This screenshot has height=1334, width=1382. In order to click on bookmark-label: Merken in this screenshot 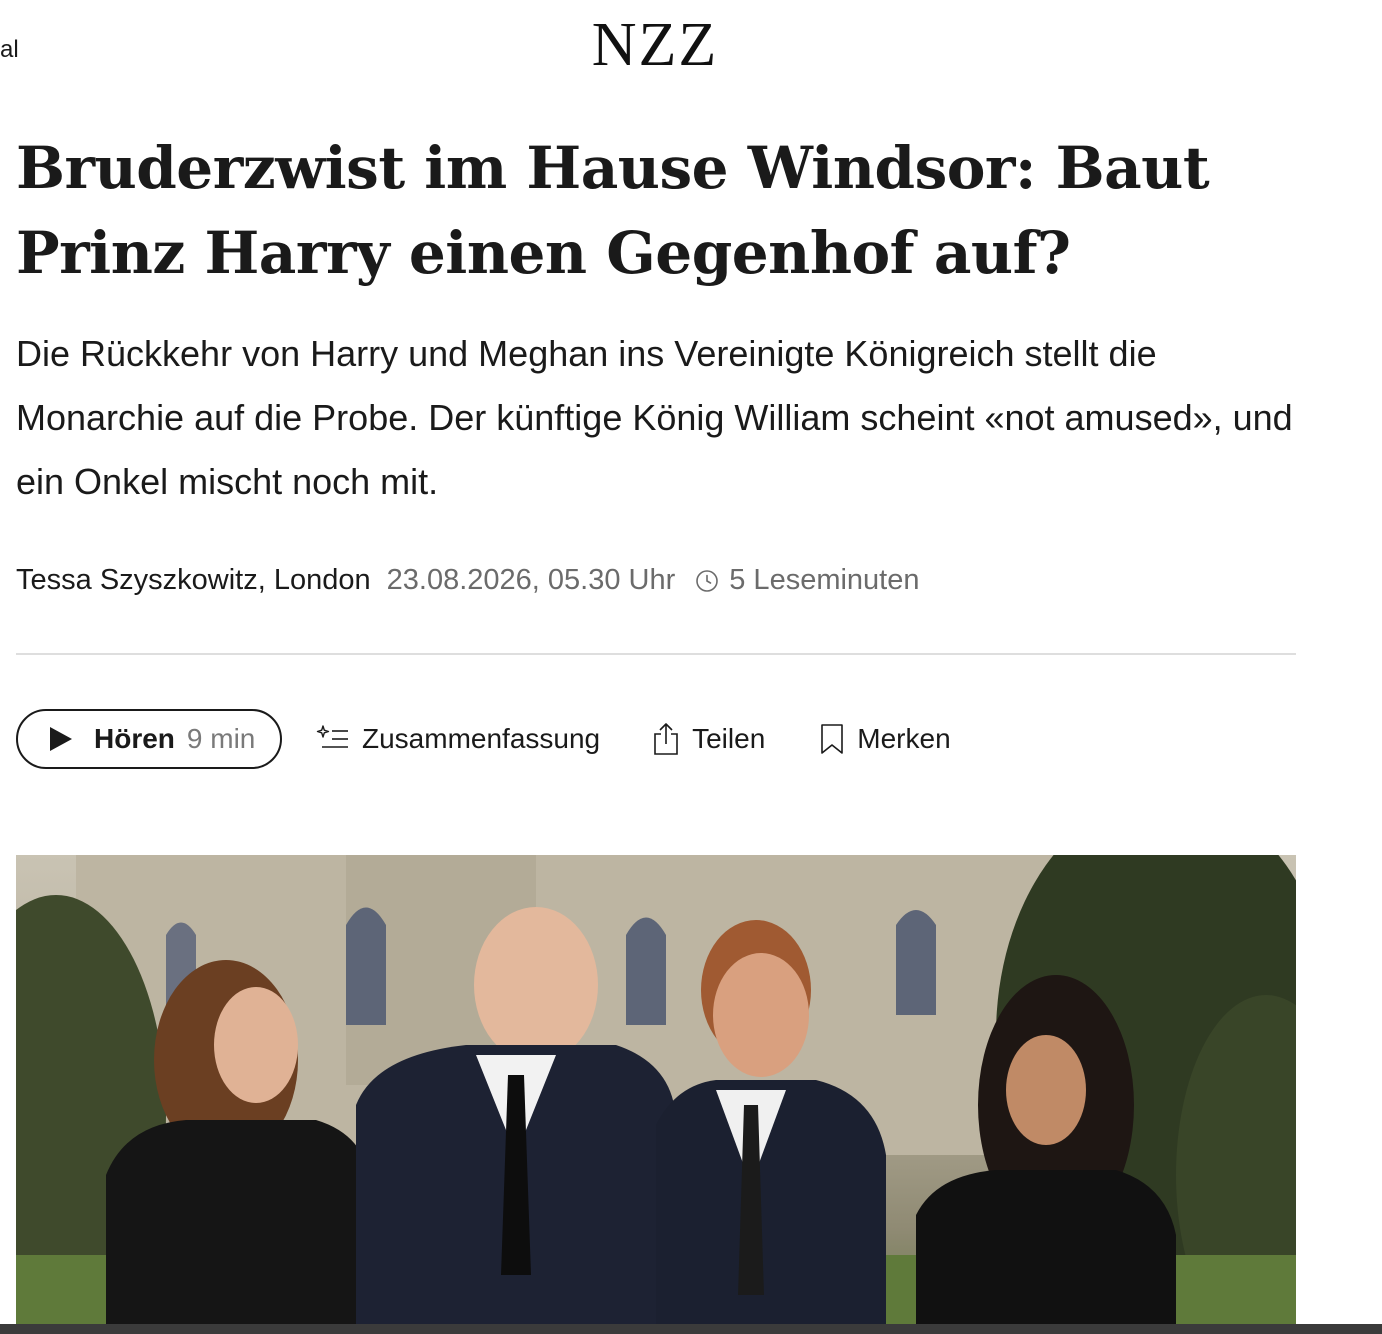, I will do `click(904, 738)`.